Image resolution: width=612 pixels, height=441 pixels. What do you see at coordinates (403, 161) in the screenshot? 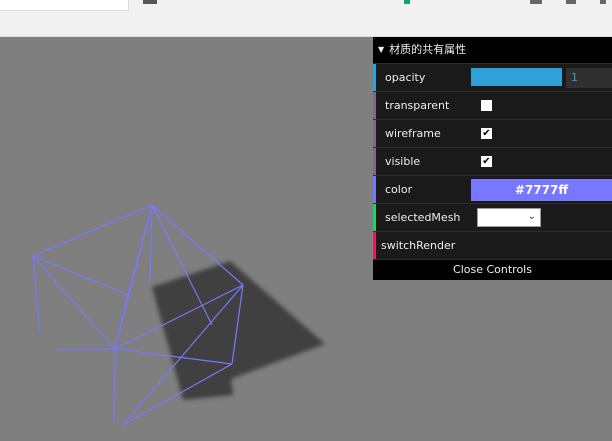
I see `visible-label: visible` at bounding box center [403, 161].